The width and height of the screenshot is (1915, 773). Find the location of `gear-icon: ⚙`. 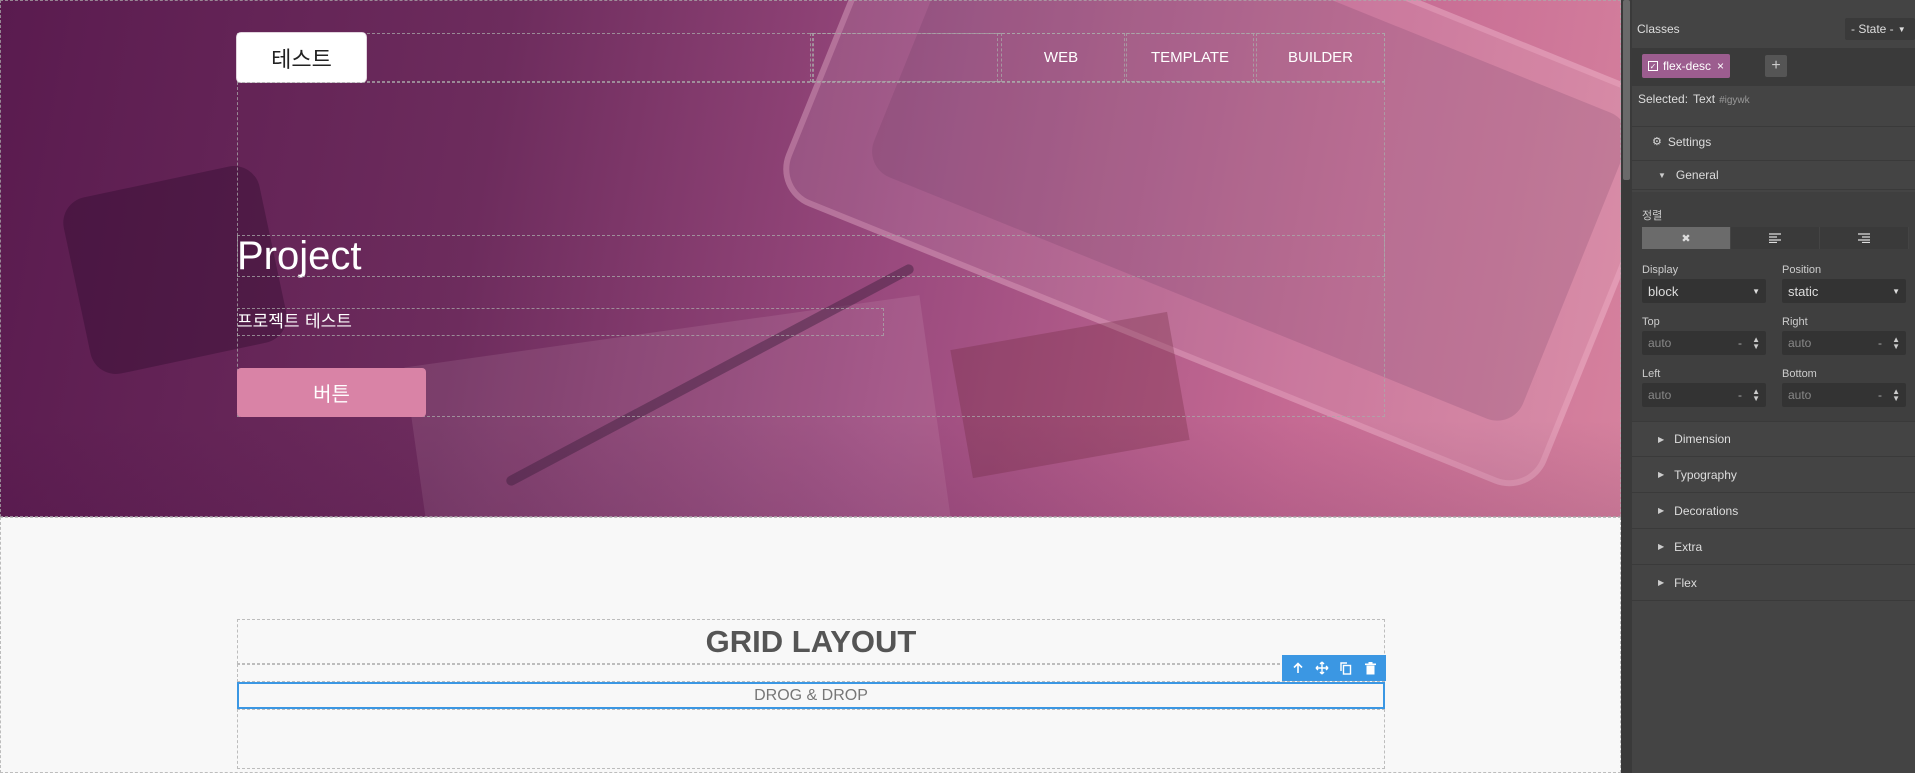

gear-icon: ⚙ is located at coordinates (1657, 142).